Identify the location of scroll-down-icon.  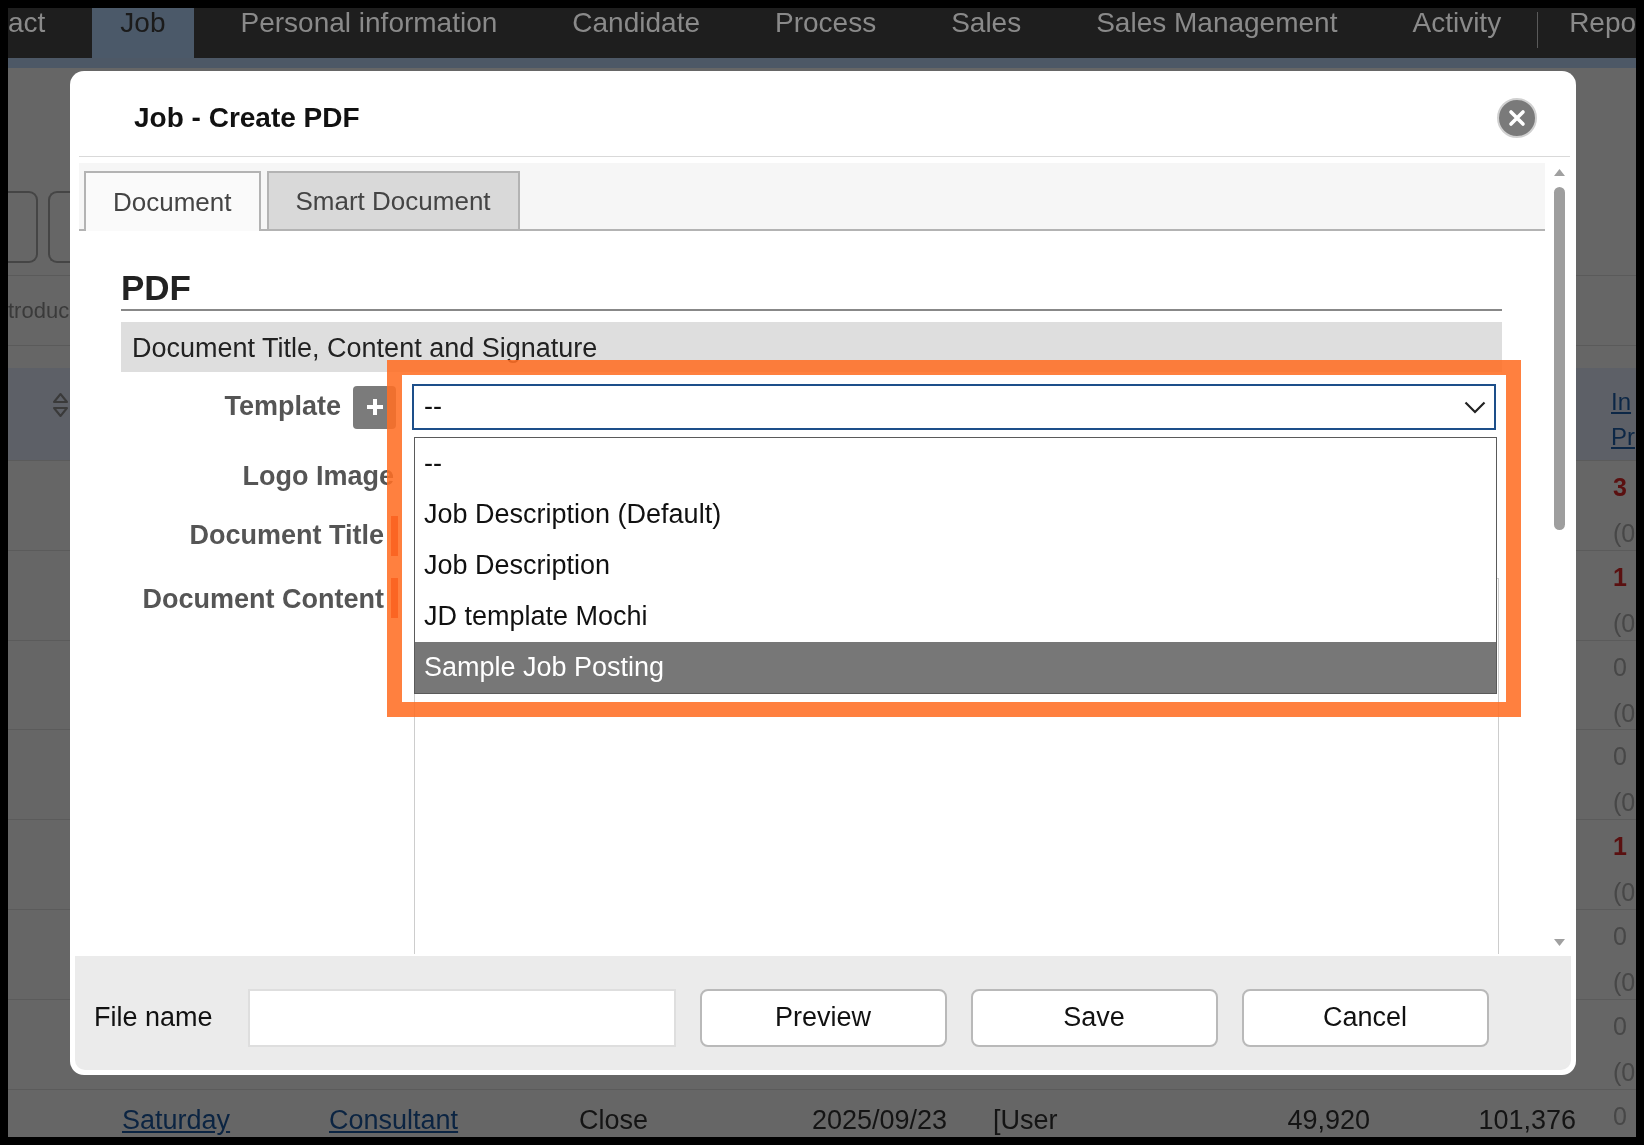
(1559, 942).